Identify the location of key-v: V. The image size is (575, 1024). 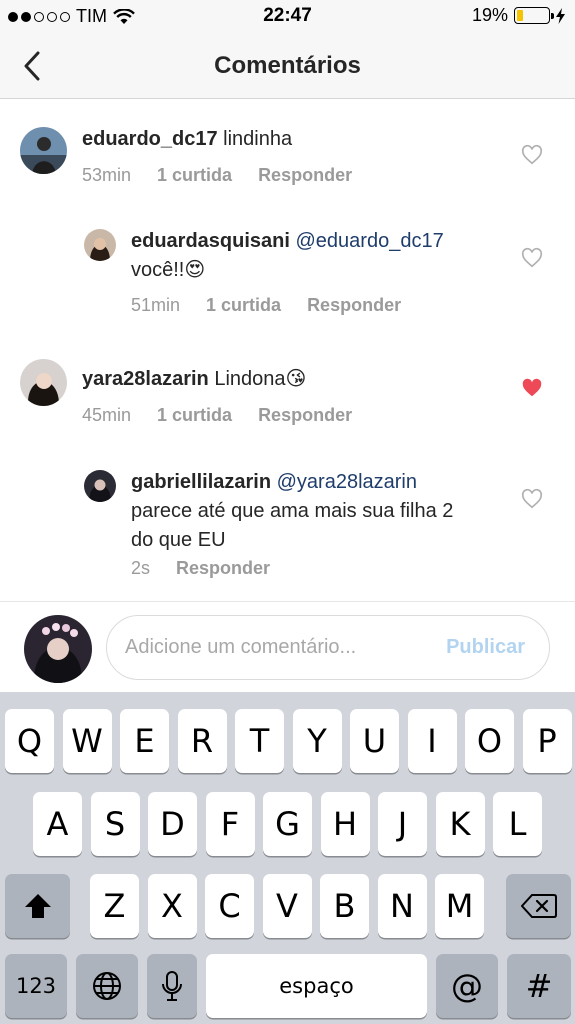
(287, 906).